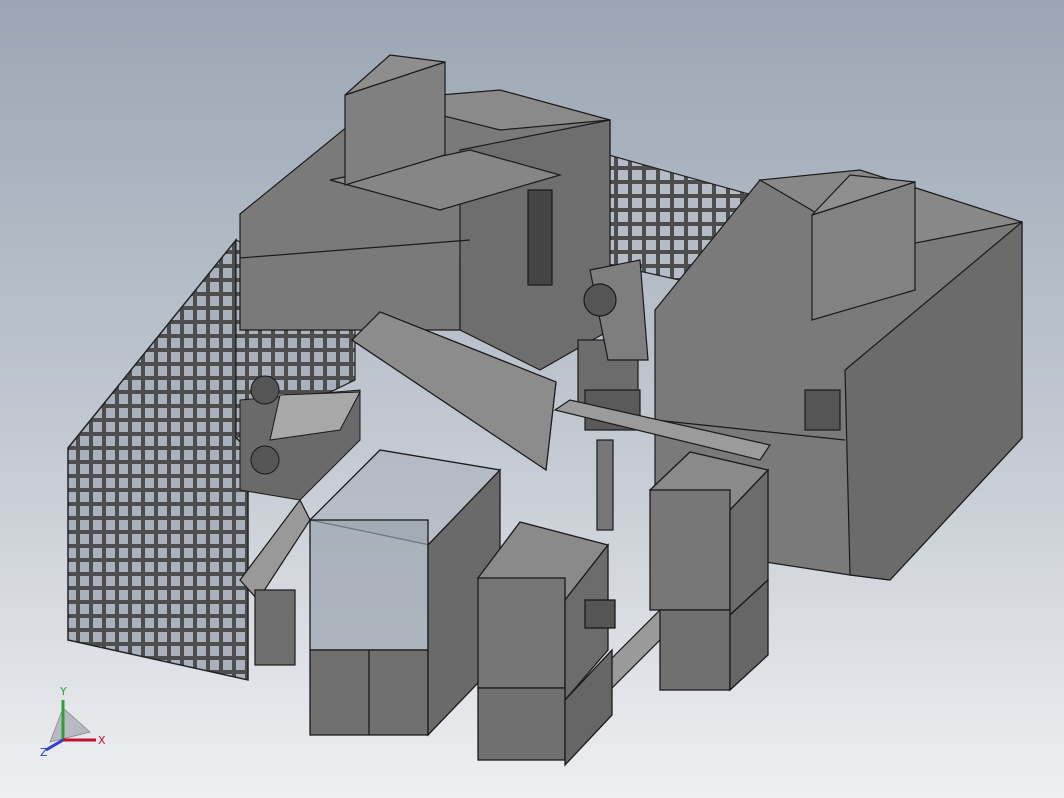  Describe the element at coordinates (425, 212) in the screenshot. I see `cnc-machine-left` at that location.